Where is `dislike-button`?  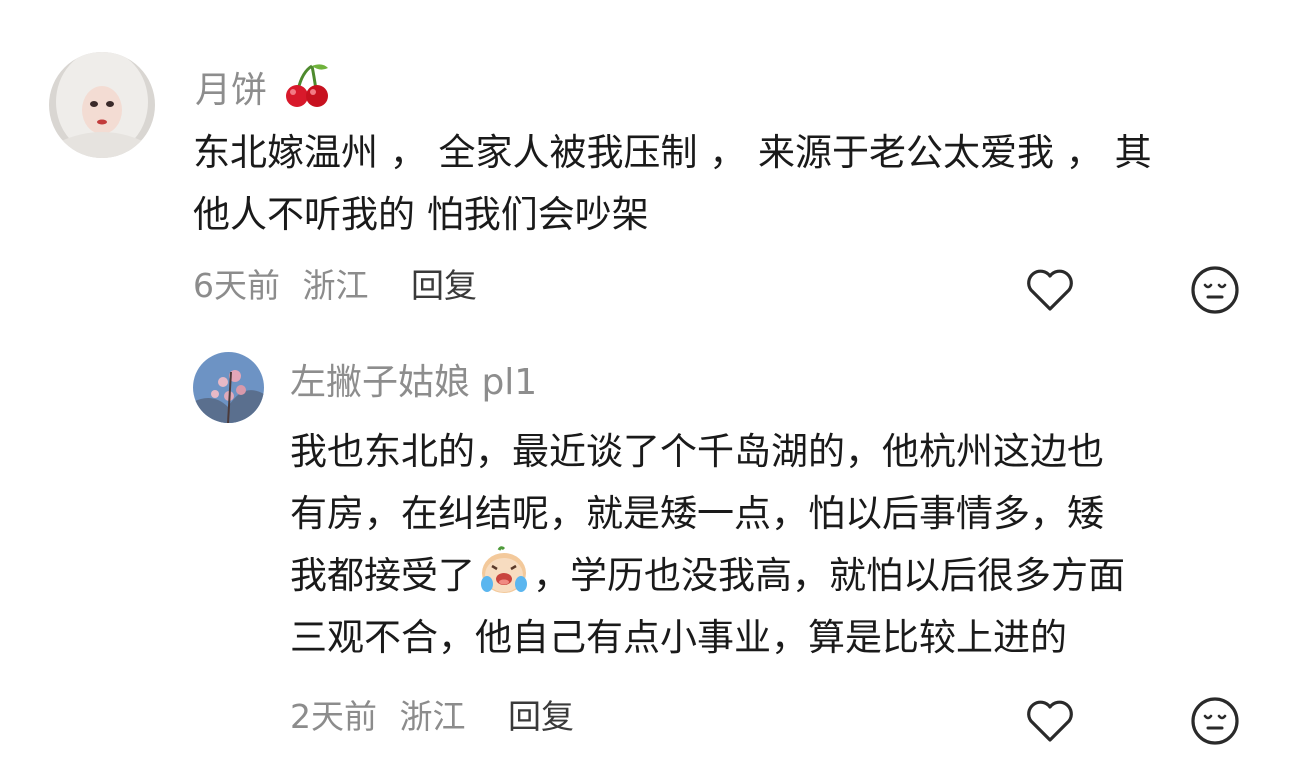
dislike-button is located at coordinates (1215, 290).